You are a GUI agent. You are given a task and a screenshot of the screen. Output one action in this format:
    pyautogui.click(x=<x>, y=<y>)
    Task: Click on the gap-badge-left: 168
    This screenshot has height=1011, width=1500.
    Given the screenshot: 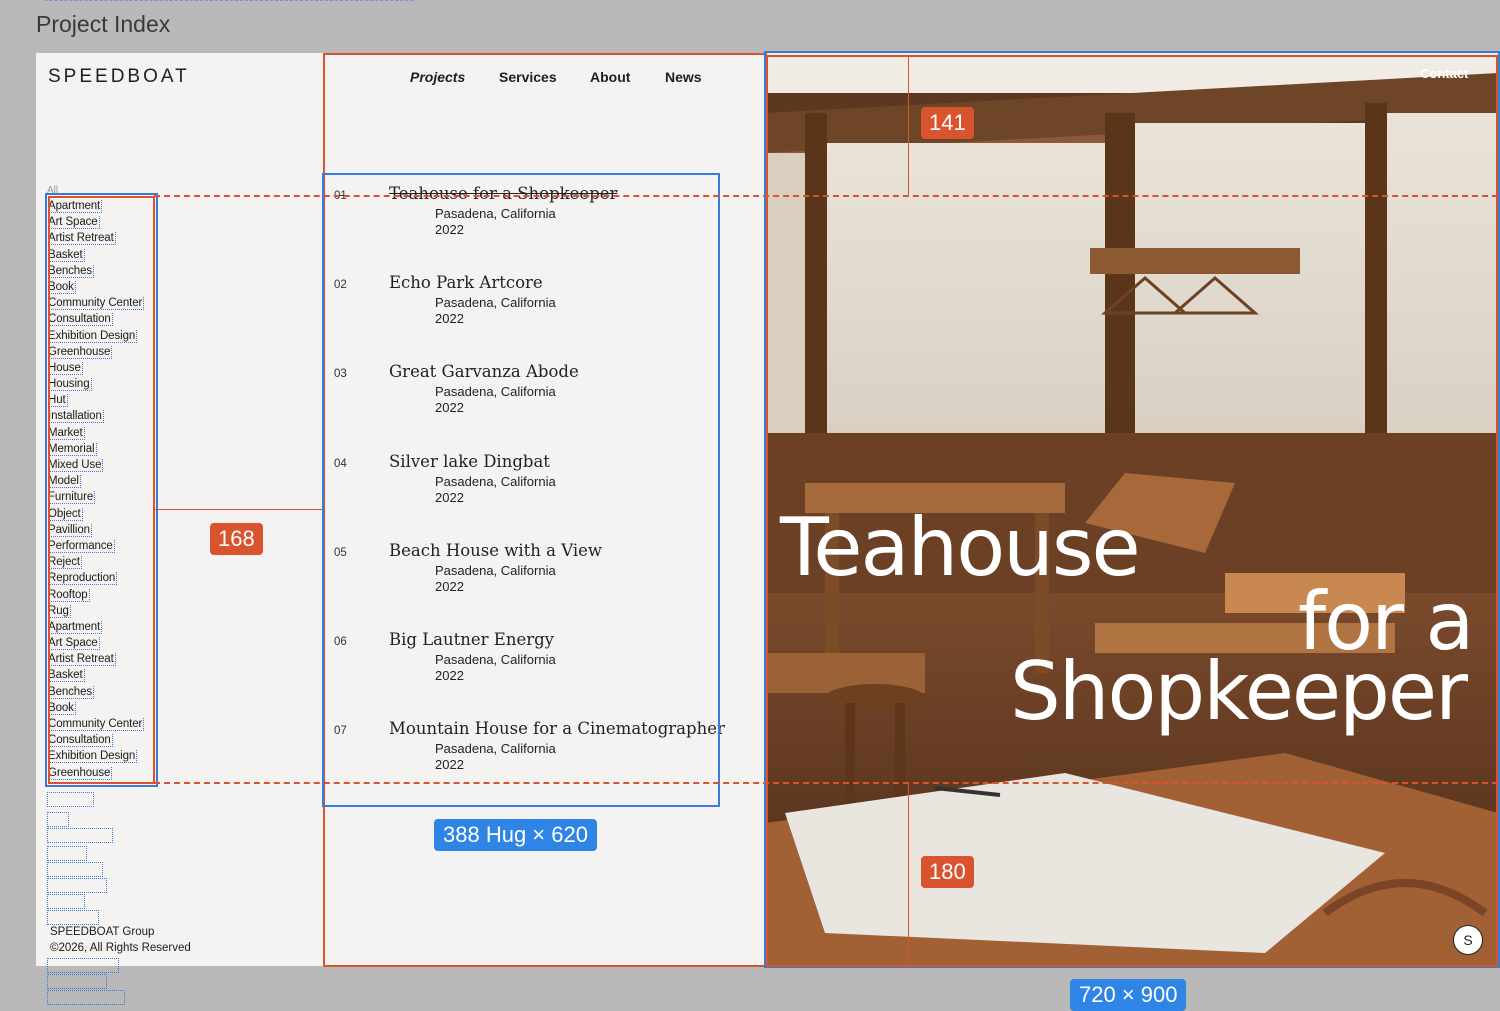 What is the action you would take?
    pyautogui.click(x=236, y=539)
    